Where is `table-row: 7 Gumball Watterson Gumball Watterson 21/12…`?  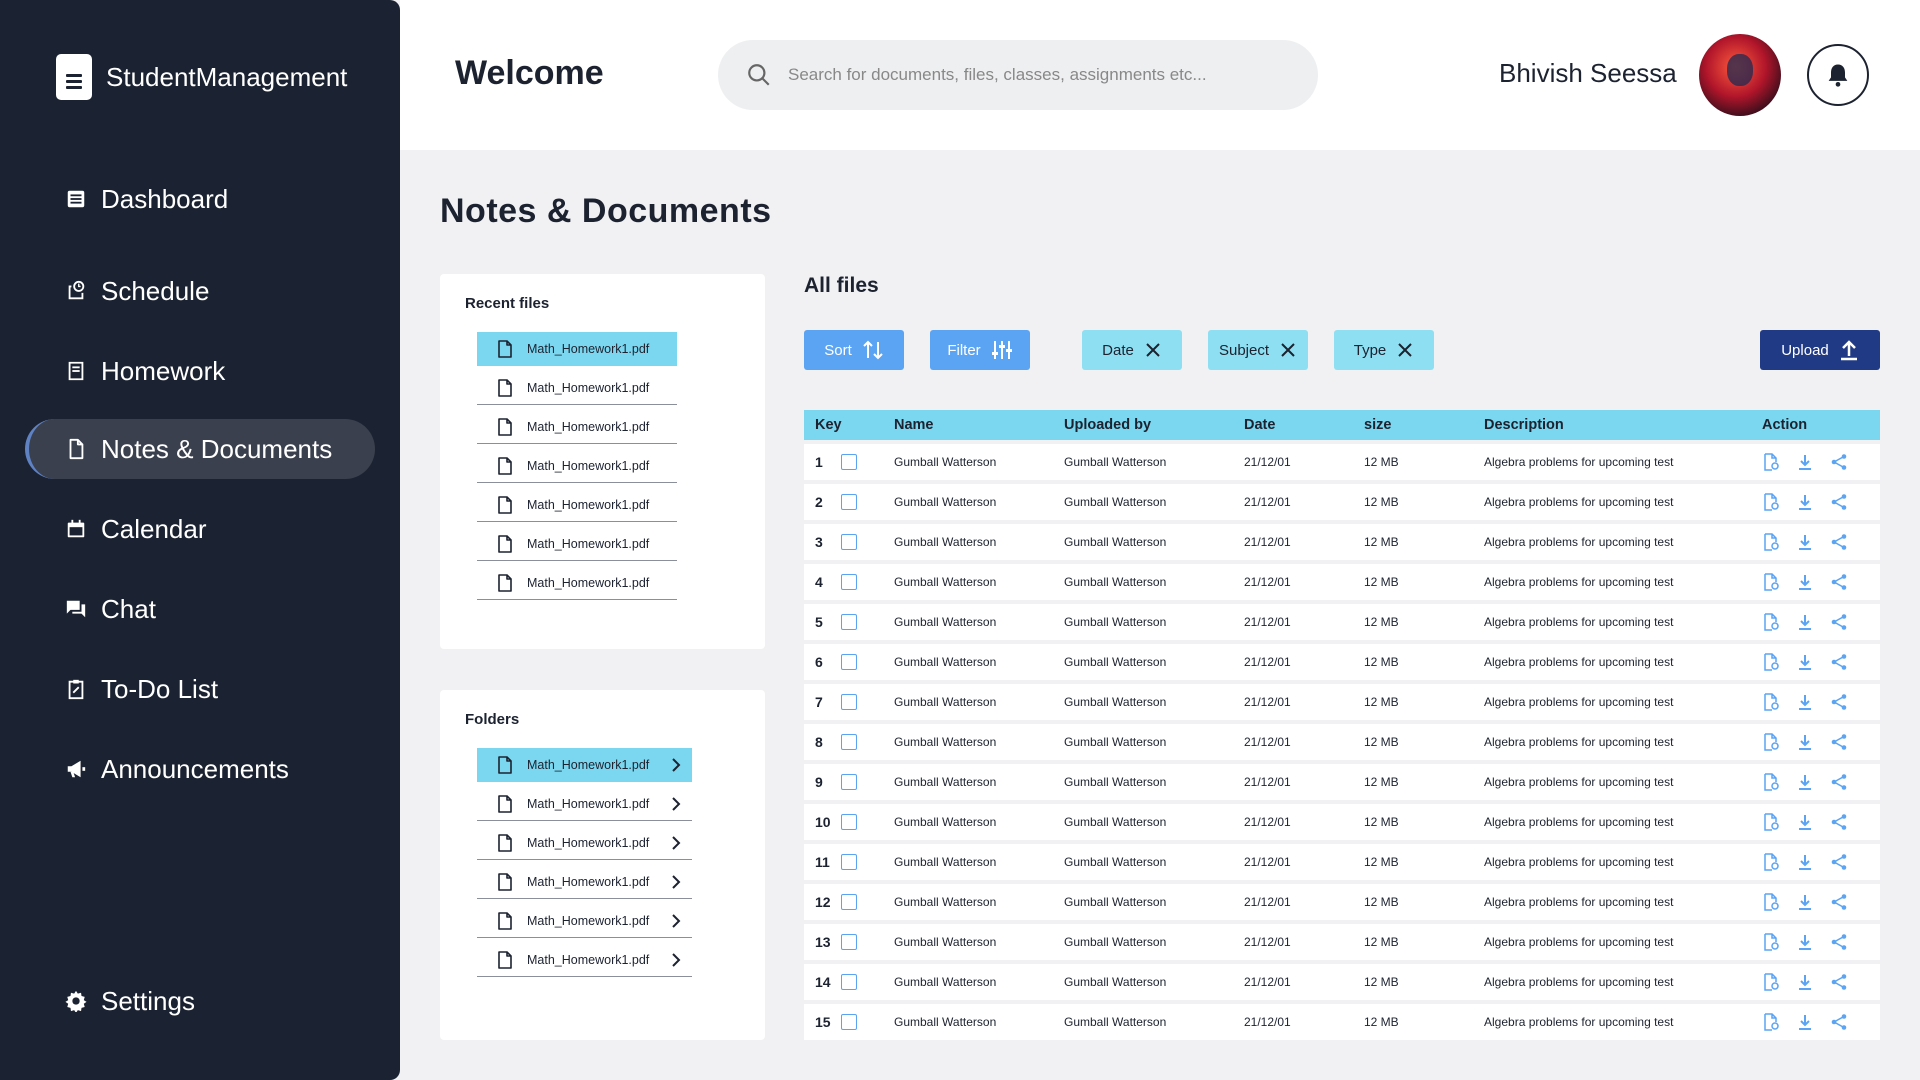
table-row: 7 Gumball Watterson Gumball Watterson 21/12… is located at coordinates (1342, 702).